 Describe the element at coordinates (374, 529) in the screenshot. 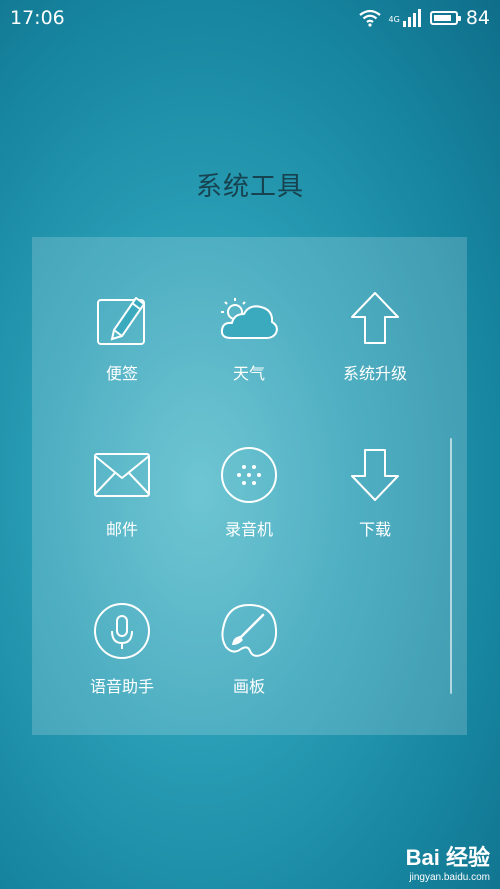

I see `app-label: 下载` at that location.